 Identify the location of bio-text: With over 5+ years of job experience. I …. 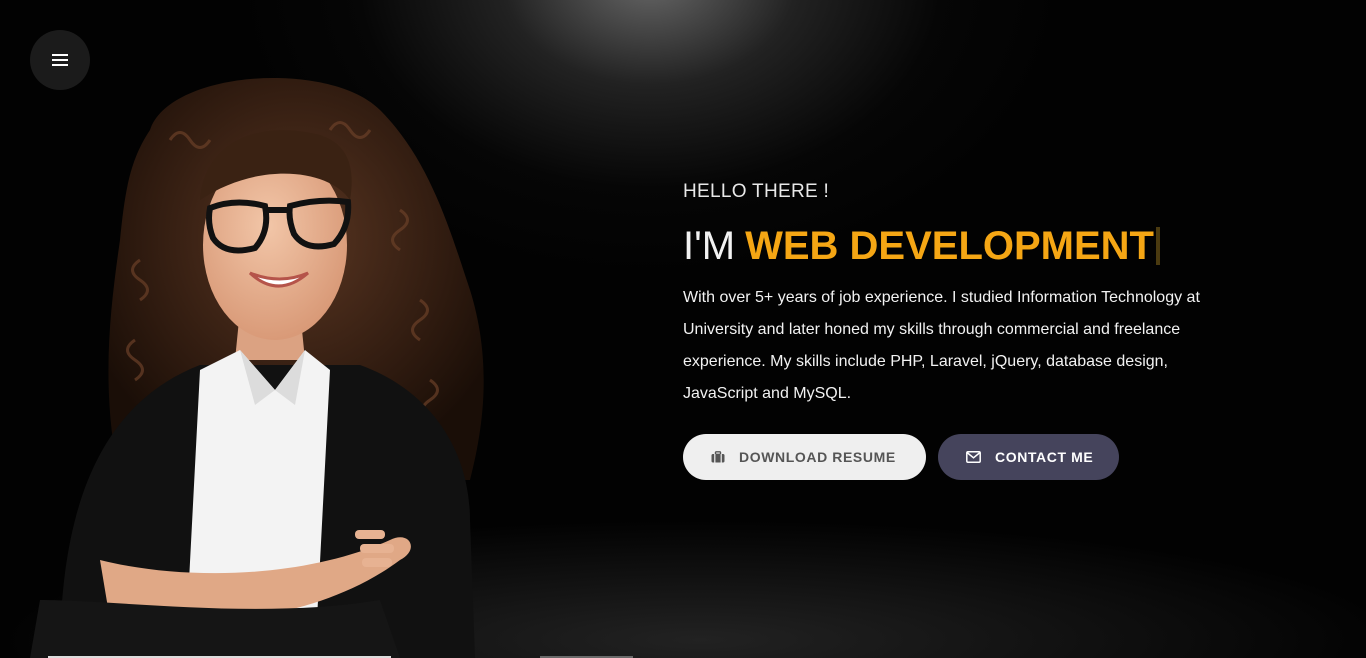
(941, 345).